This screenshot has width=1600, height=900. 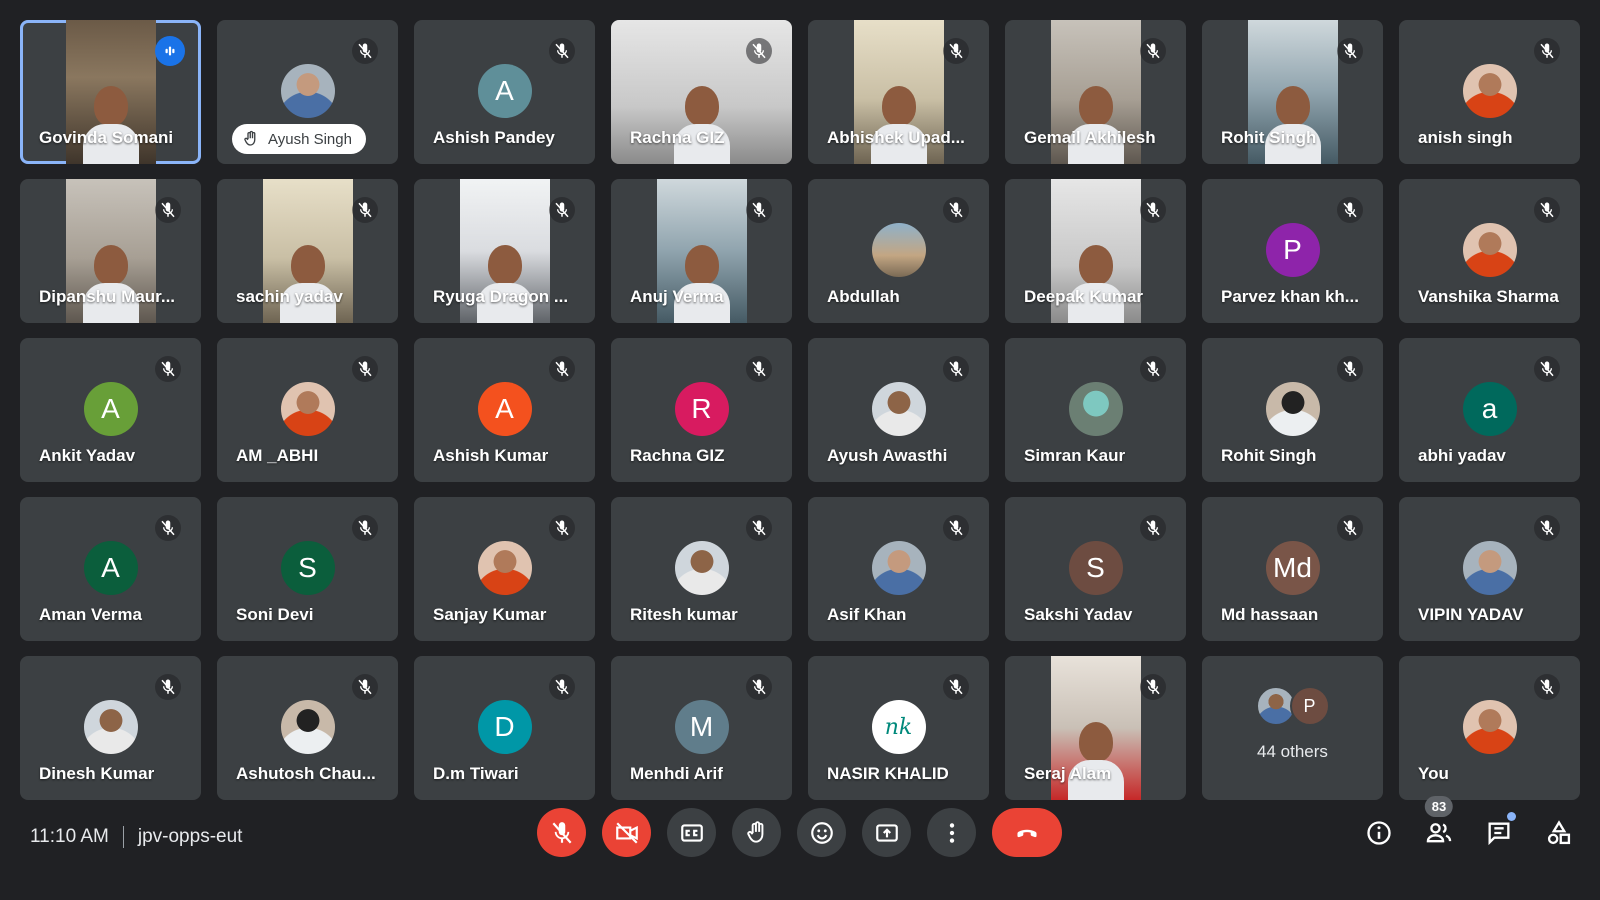 What do you see at coordinates (867, 614) in the screenshot?
I see `participant-name: Asif Khan` at bounding box center [867, 614].